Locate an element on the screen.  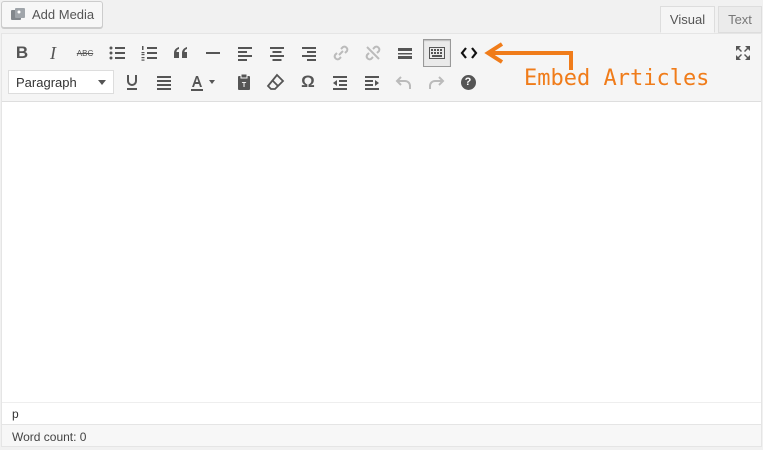
link-icon is located at coordinates (341, 53).